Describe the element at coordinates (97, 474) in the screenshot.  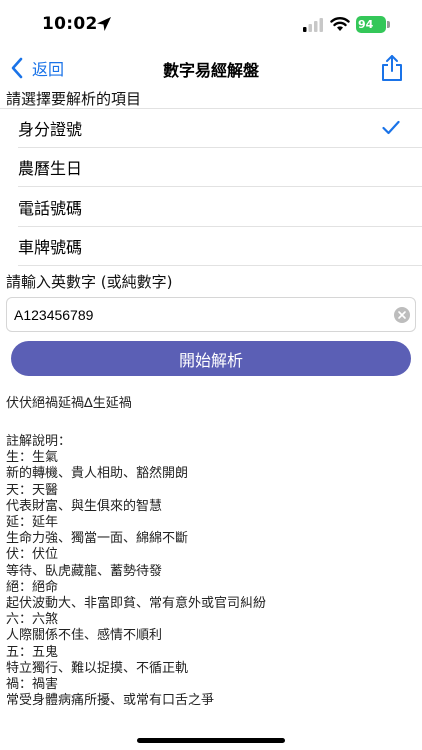
I see `note-line: 新的轉機、貴人相助、豁然開朗` at that location.